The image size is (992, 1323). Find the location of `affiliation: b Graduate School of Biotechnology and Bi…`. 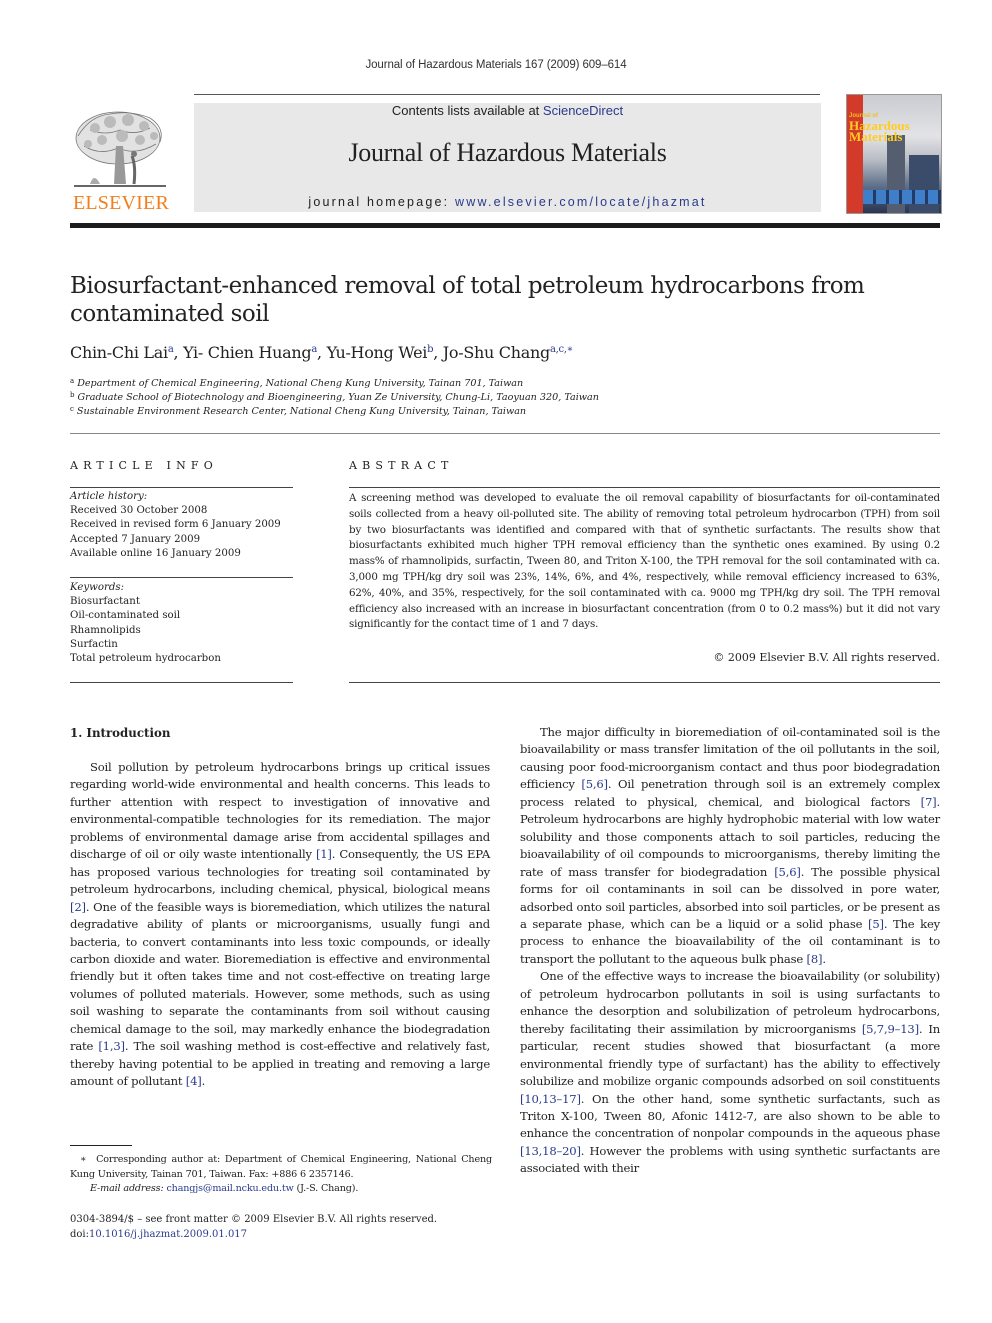

affiliation: b Graduate School of Biotechnology and Bi… is located at coordinates (334, 397).